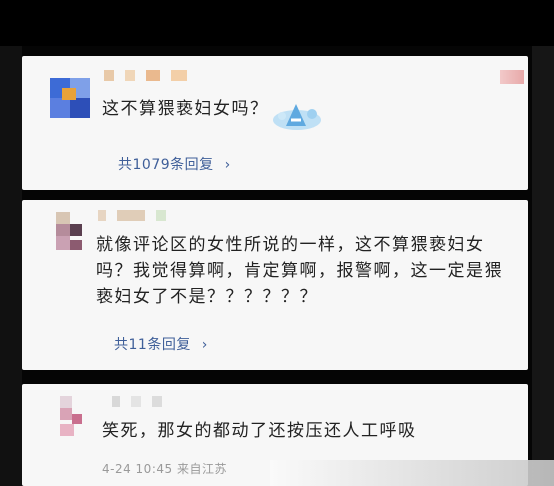  I want to click on comment-text-line-2: 吗？我觉得算啊，肯定算啊，报警啊，这一定是猥, so click(299, 271).